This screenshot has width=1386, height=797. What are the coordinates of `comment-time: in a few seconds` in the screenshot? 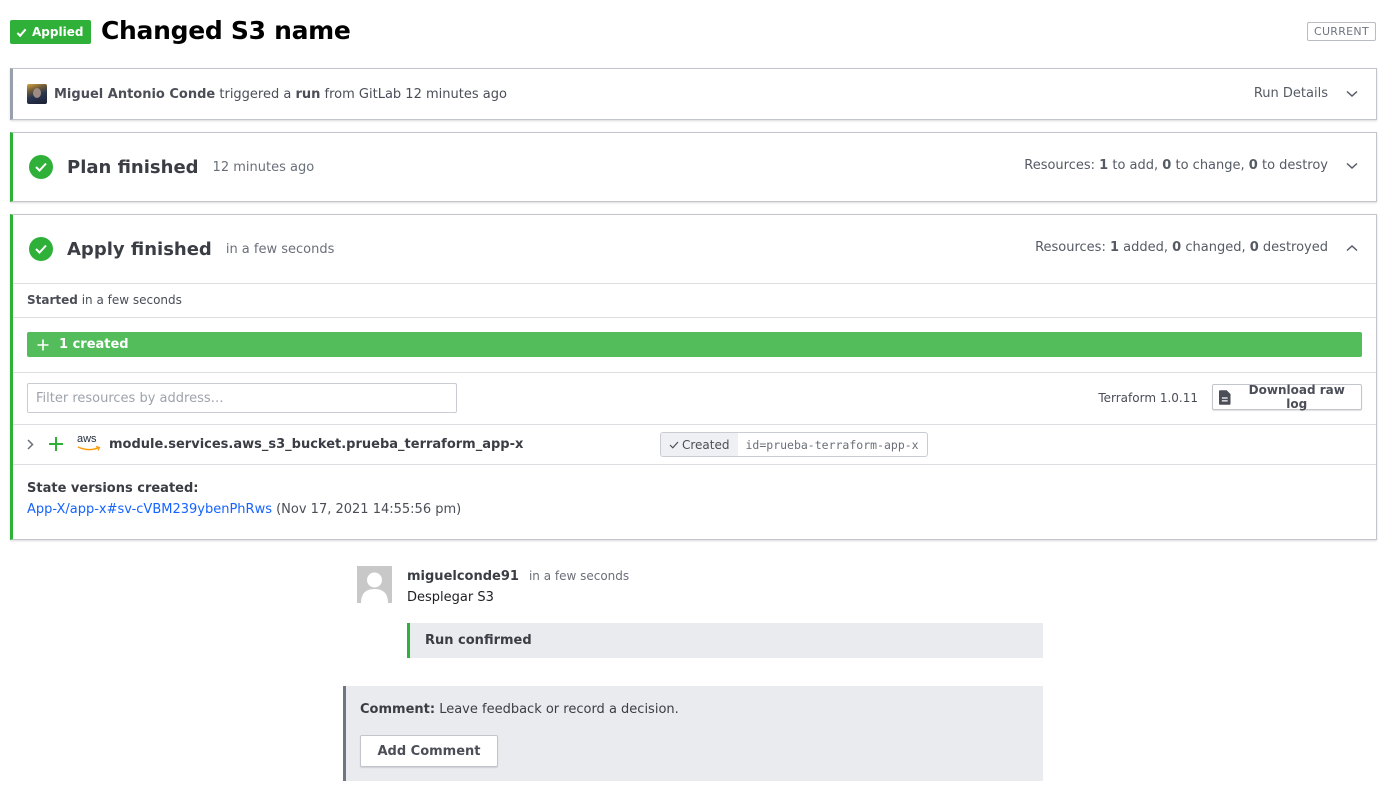 It's located at (579, 576).